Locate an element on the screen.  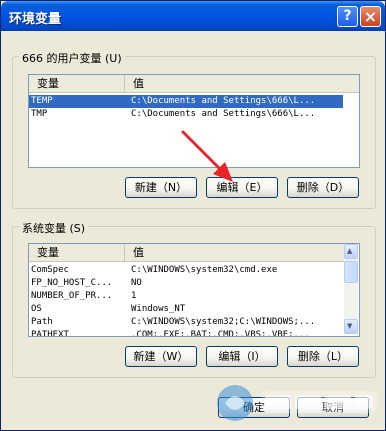
var-name: OS is located at coordinates (36, 309).